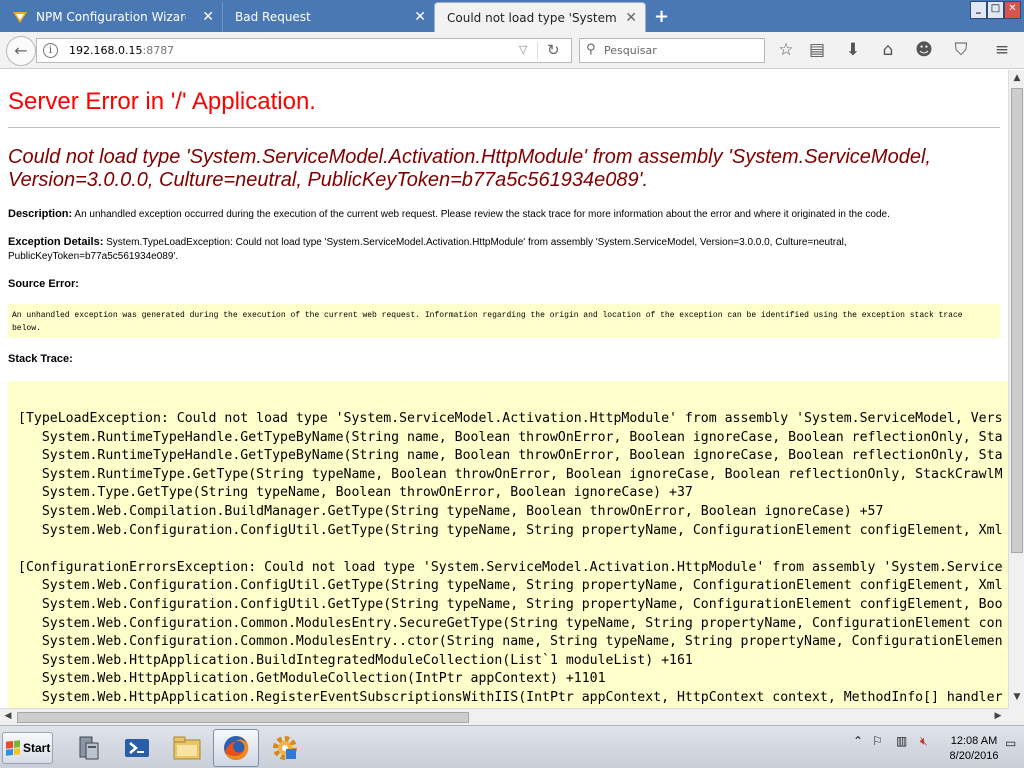 This screenshot has width=1024, height=768. I want to click on title-divider, so click(504, 127).